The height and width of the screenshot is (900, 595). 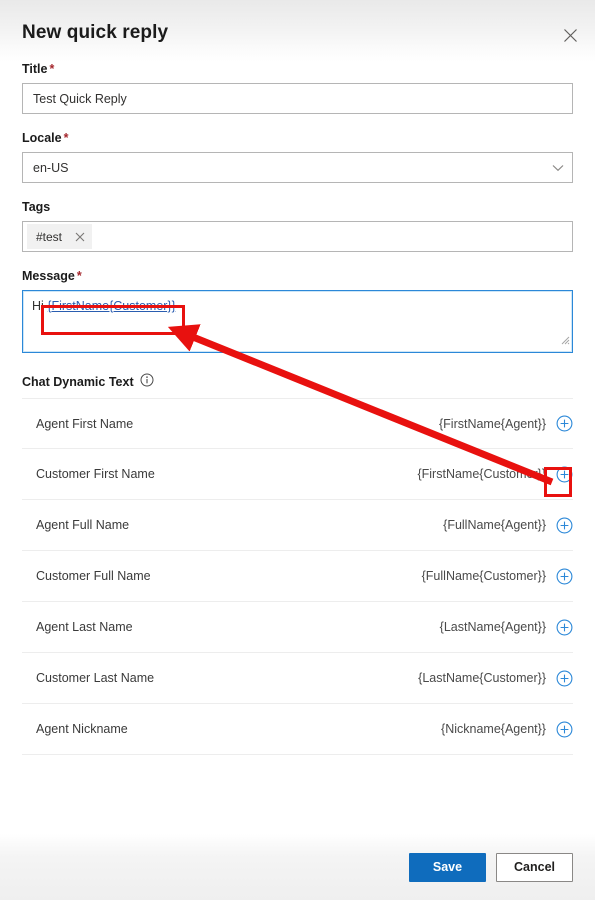 I want to click on info-icon, so click(x=147, y=381).